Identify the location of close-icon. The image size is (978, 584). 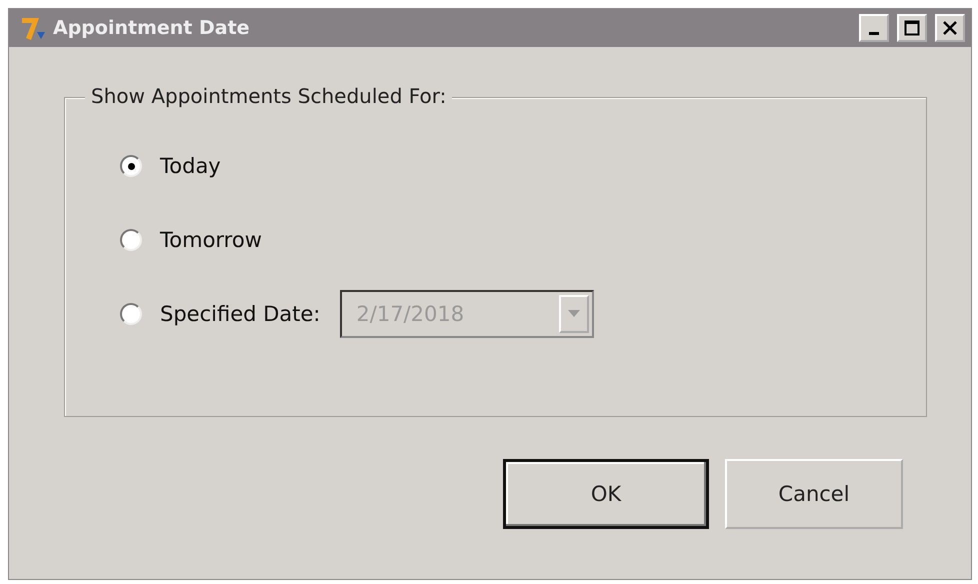
(950, 28).